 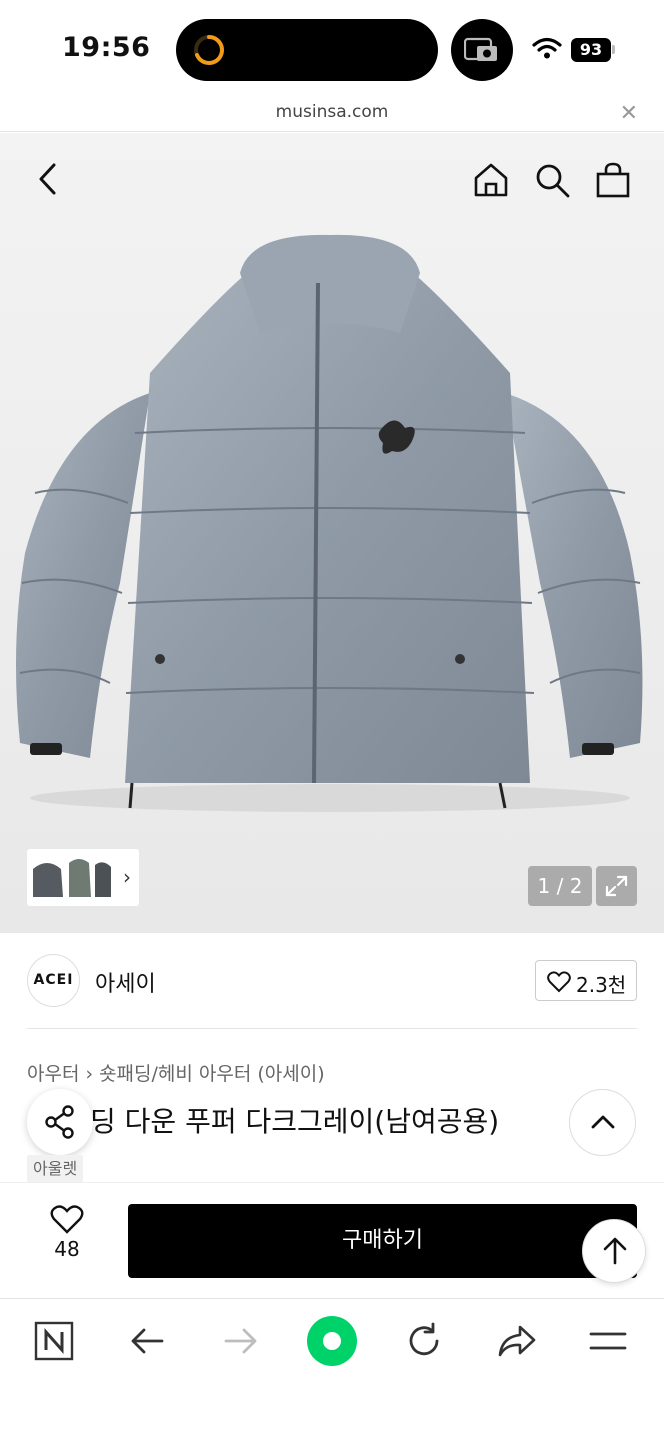 What do you see at coordinates (48, 179) in the screenshot?
I see `back-icon` at bounding box center [48, 179].